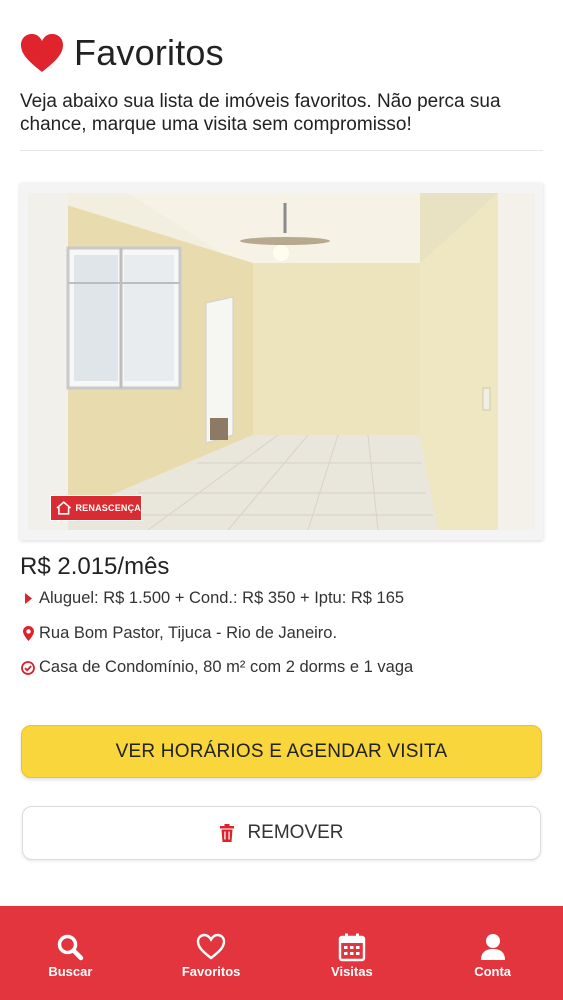 The image size is (563, 1000). Describe the element at coordinates (227, 833) in the screenshot. I see `trash-icon` at that location.